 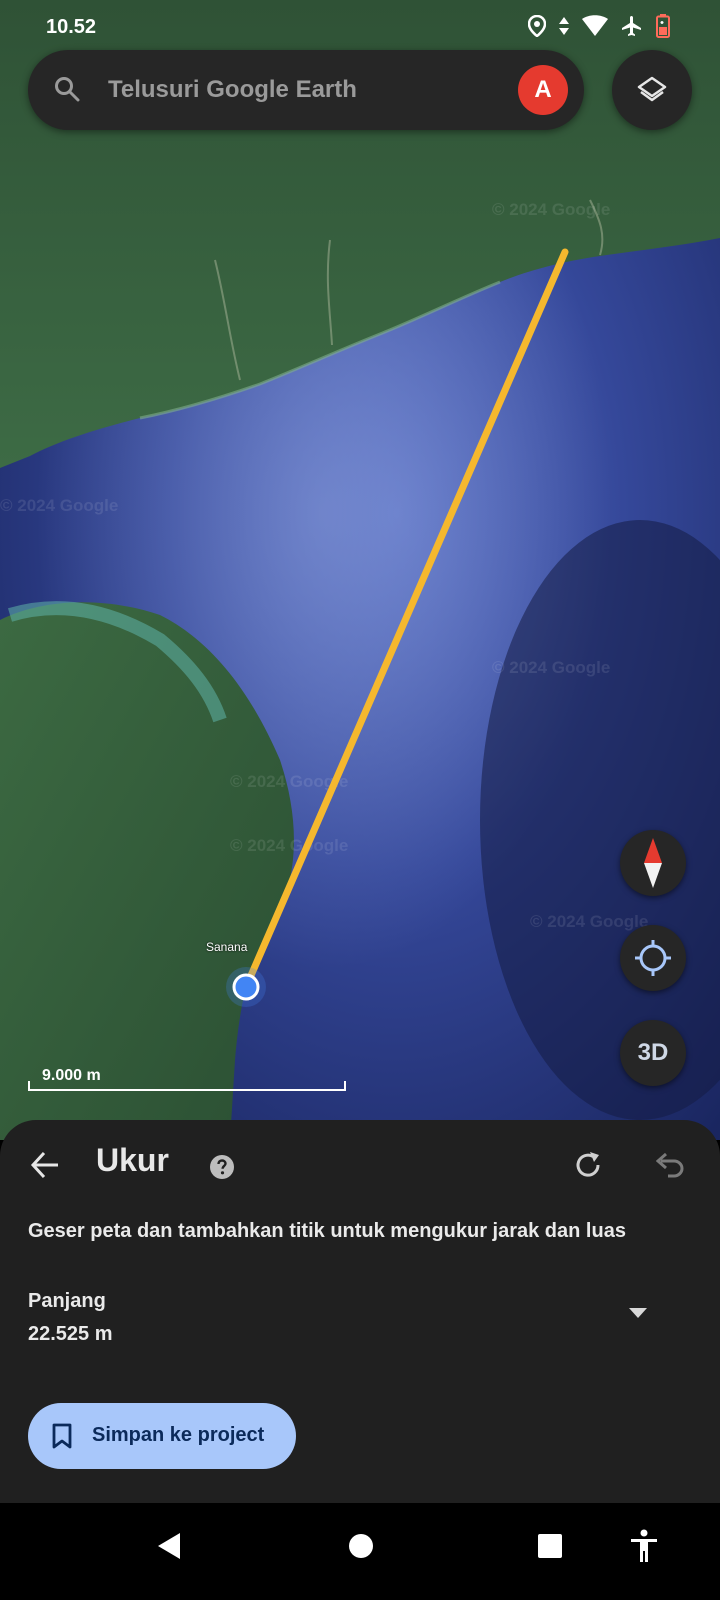 I want to click on status-bar: 10.52, so click(x=360, y=25).